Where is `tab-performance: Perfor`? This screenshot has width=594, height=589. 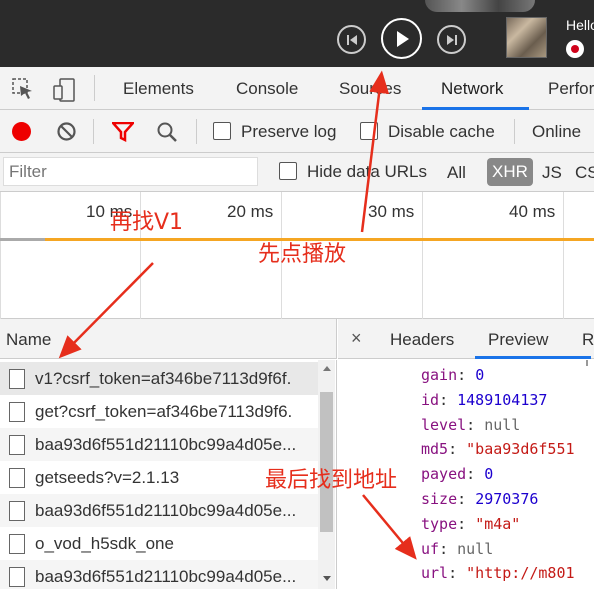
tab-performance: Perfor is located at coordinates (571, 89).